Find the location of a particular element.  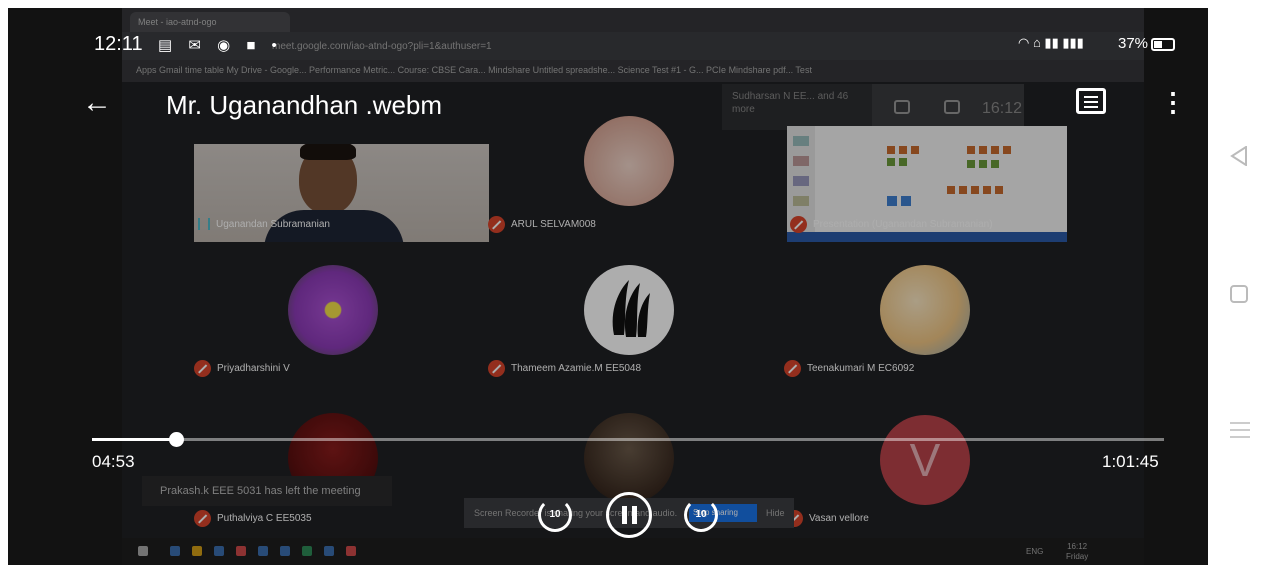

total-duration: 1:01:45 is located at coordinates (1130, 461).